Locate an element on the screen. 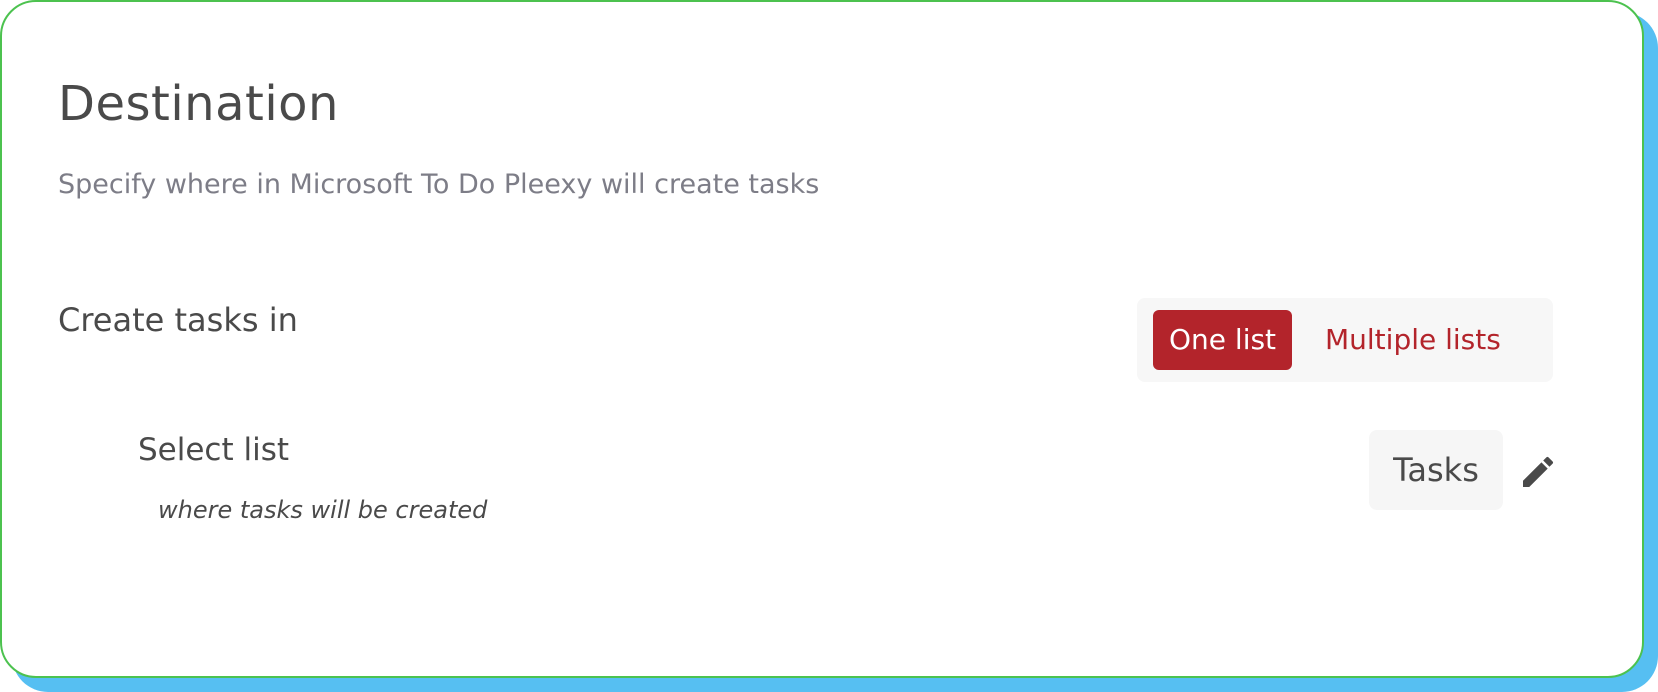 This screenshot has width=1658, height=692. create-tasks-label: Create tasks in is located at coordinates (178, 320).